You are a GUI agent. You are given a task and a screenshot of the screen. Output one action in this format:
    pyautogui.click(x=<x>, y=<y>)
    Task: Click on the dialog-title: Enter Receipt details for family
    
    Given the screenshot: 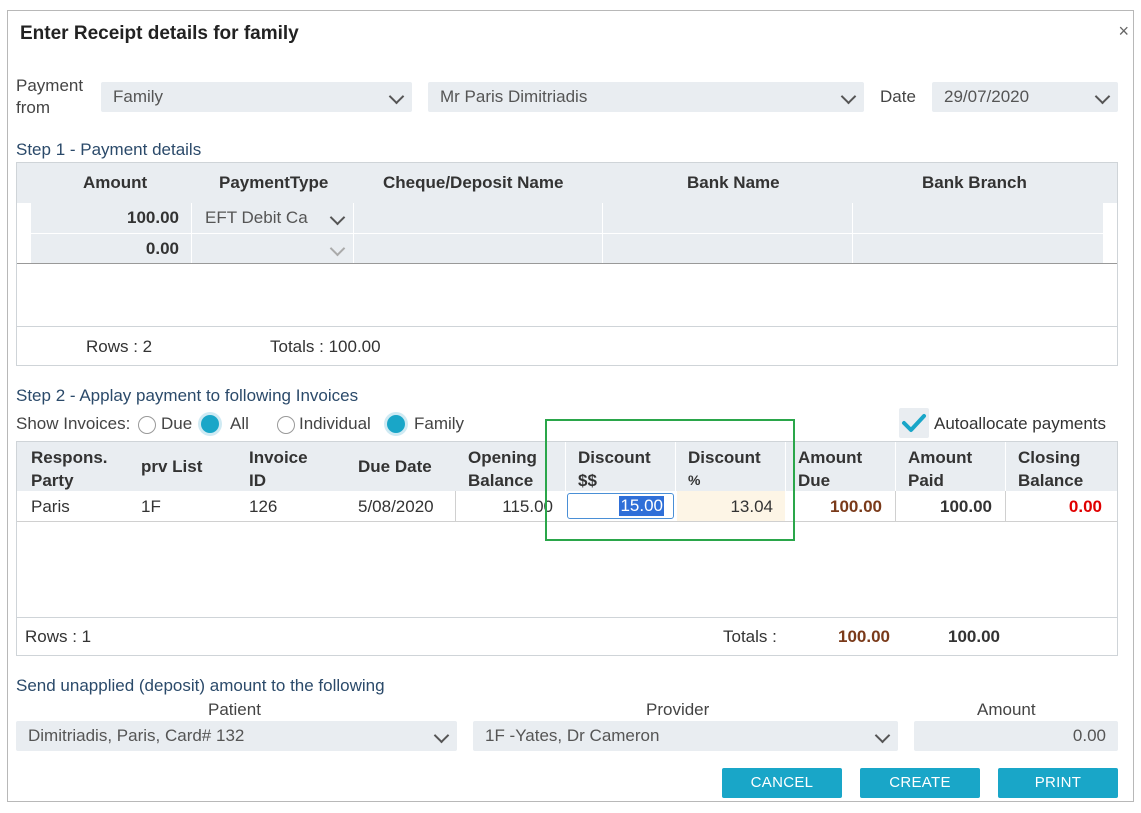 What is the action you would take?
    pyautogui.click(x=159, y=33)
    